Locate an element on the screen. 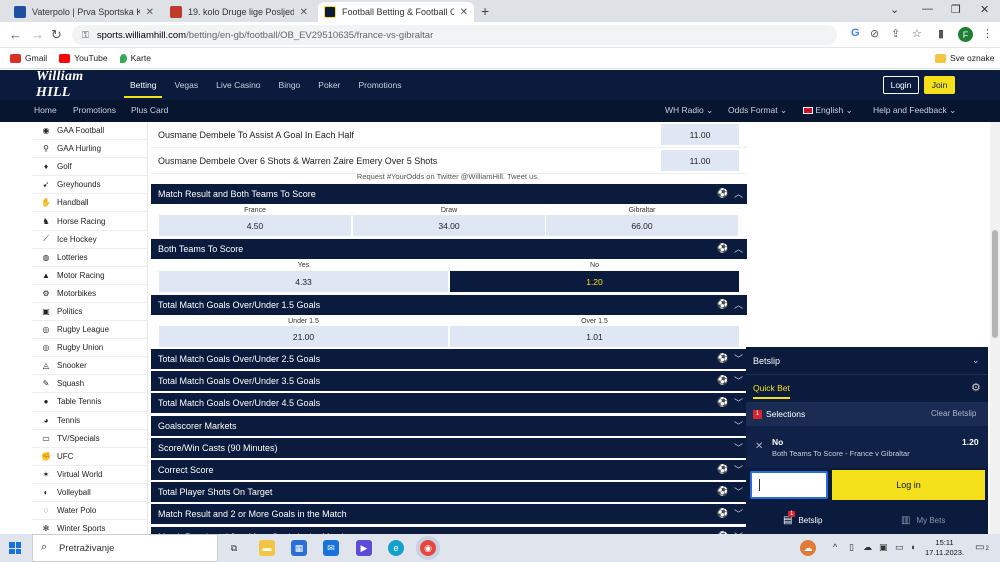  sidebar-item: ✶ Virtual World is located at coordinates (89, 475).